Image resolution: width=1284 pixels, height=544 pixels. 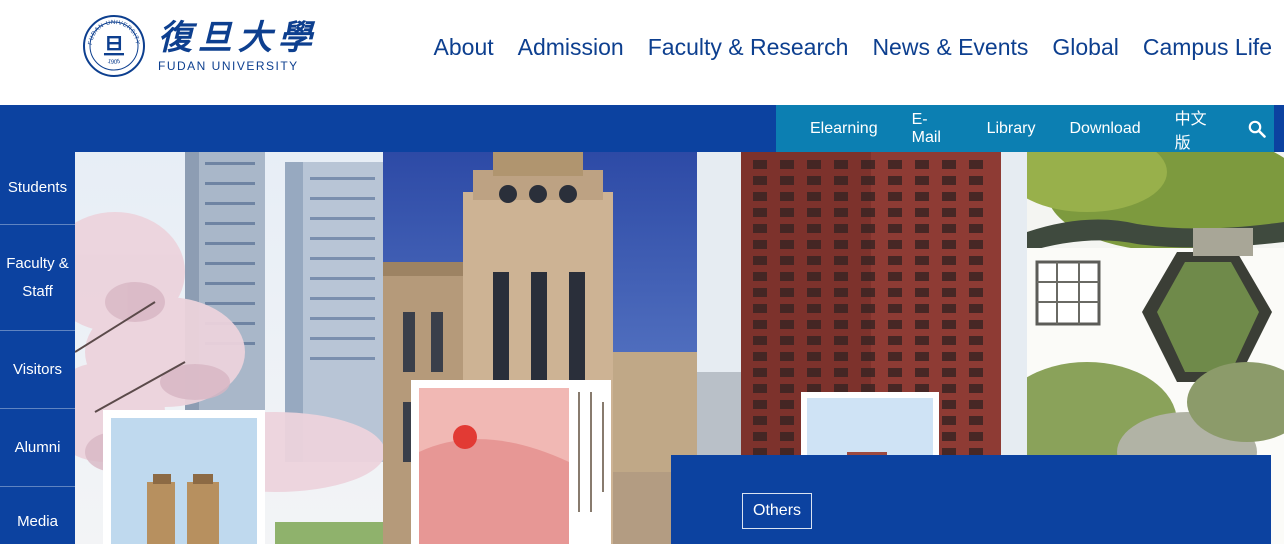 I want to click on nav-global: Global, so click(x=1085, y=47).